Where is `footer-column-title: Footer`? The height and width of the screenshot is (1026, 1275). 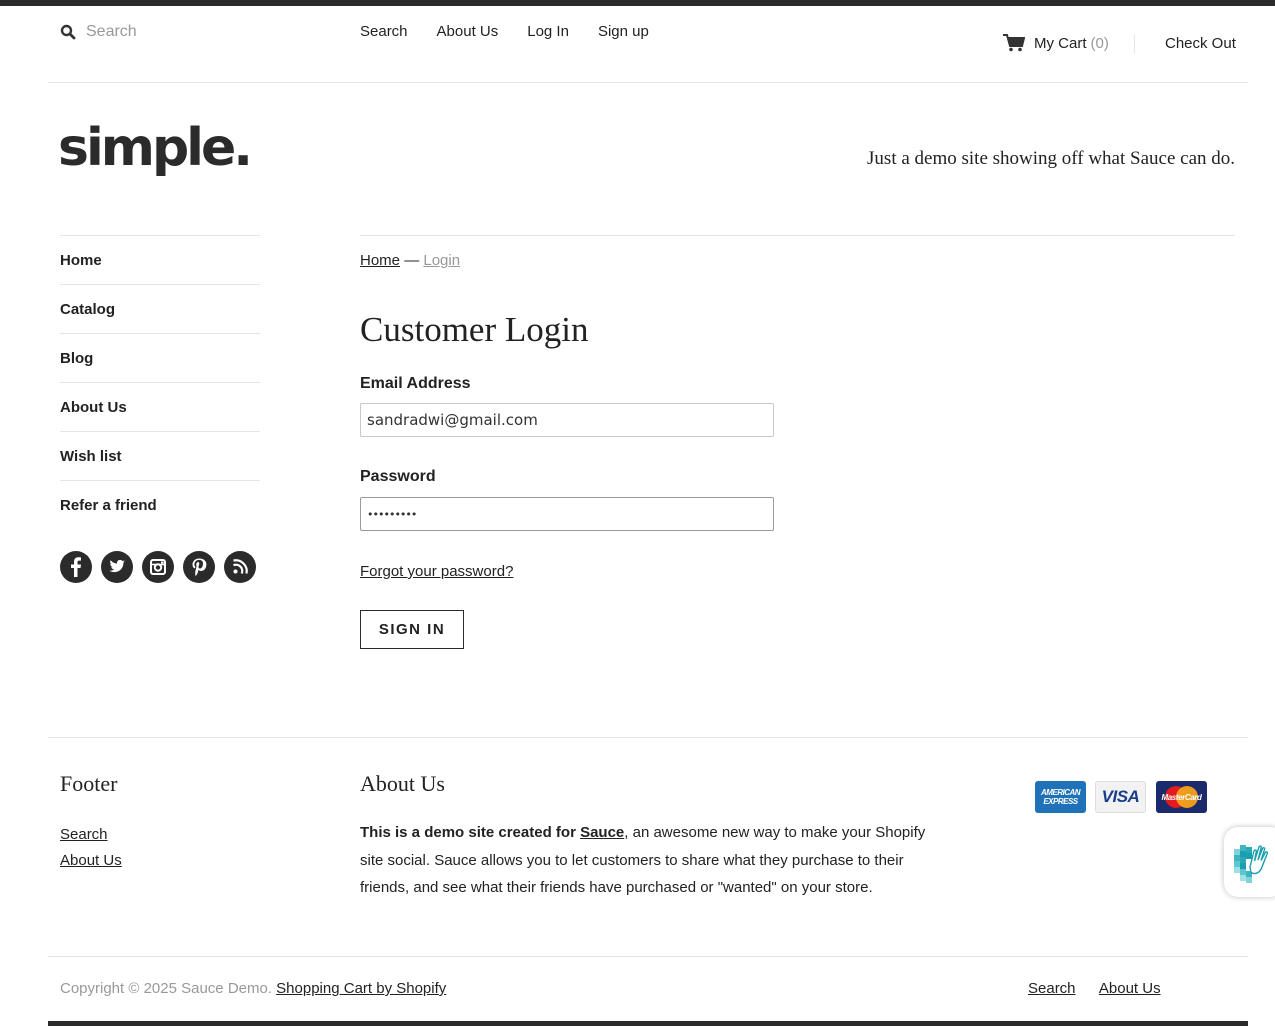 footer-column-title: Footer is located at coordinates (89, 783).